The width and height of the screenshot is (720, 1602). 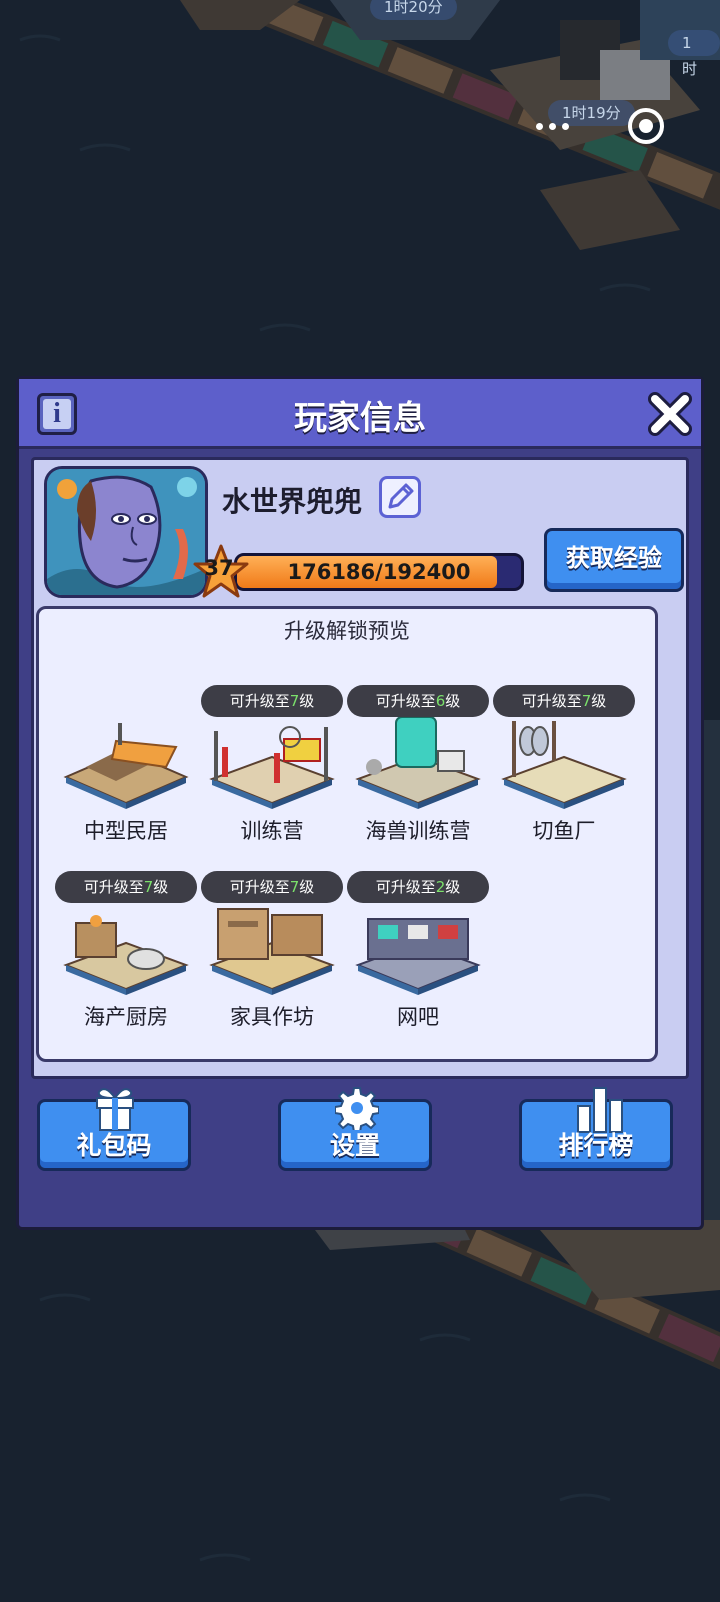 What do you see at coordinates (564, 765) in the screenshot?
I see `fish-factory-icon` at bounding box center [564, 765].